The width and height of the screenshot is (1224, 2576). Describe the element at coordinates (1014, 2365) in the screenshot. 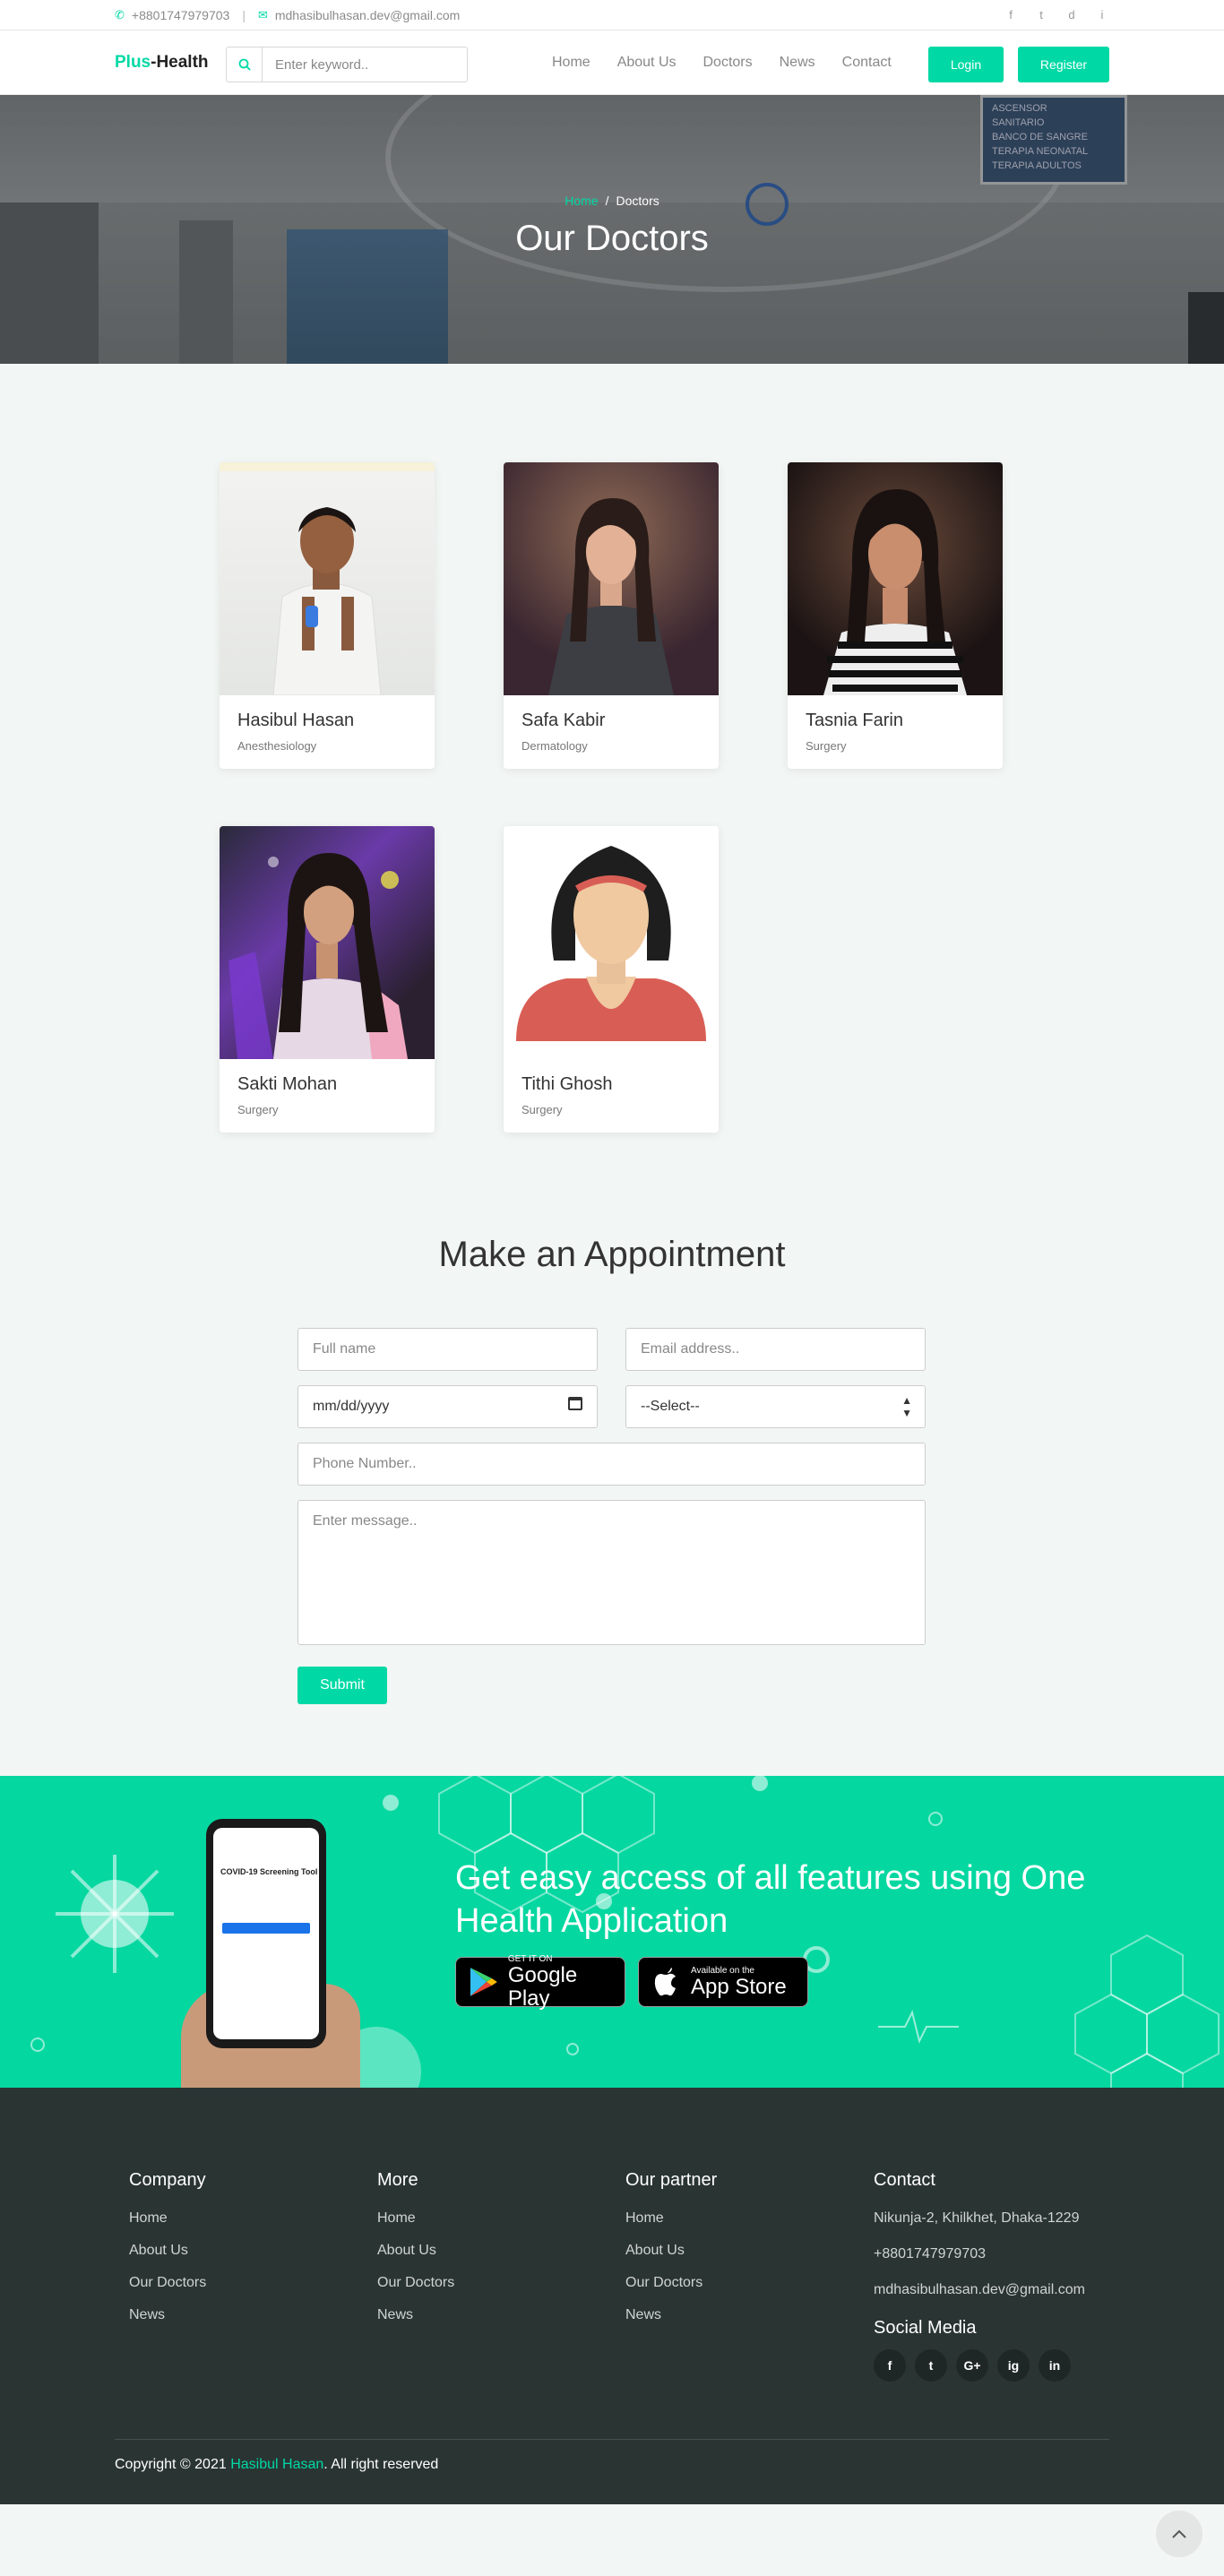

I see `instagram-icon: ig` at that location.